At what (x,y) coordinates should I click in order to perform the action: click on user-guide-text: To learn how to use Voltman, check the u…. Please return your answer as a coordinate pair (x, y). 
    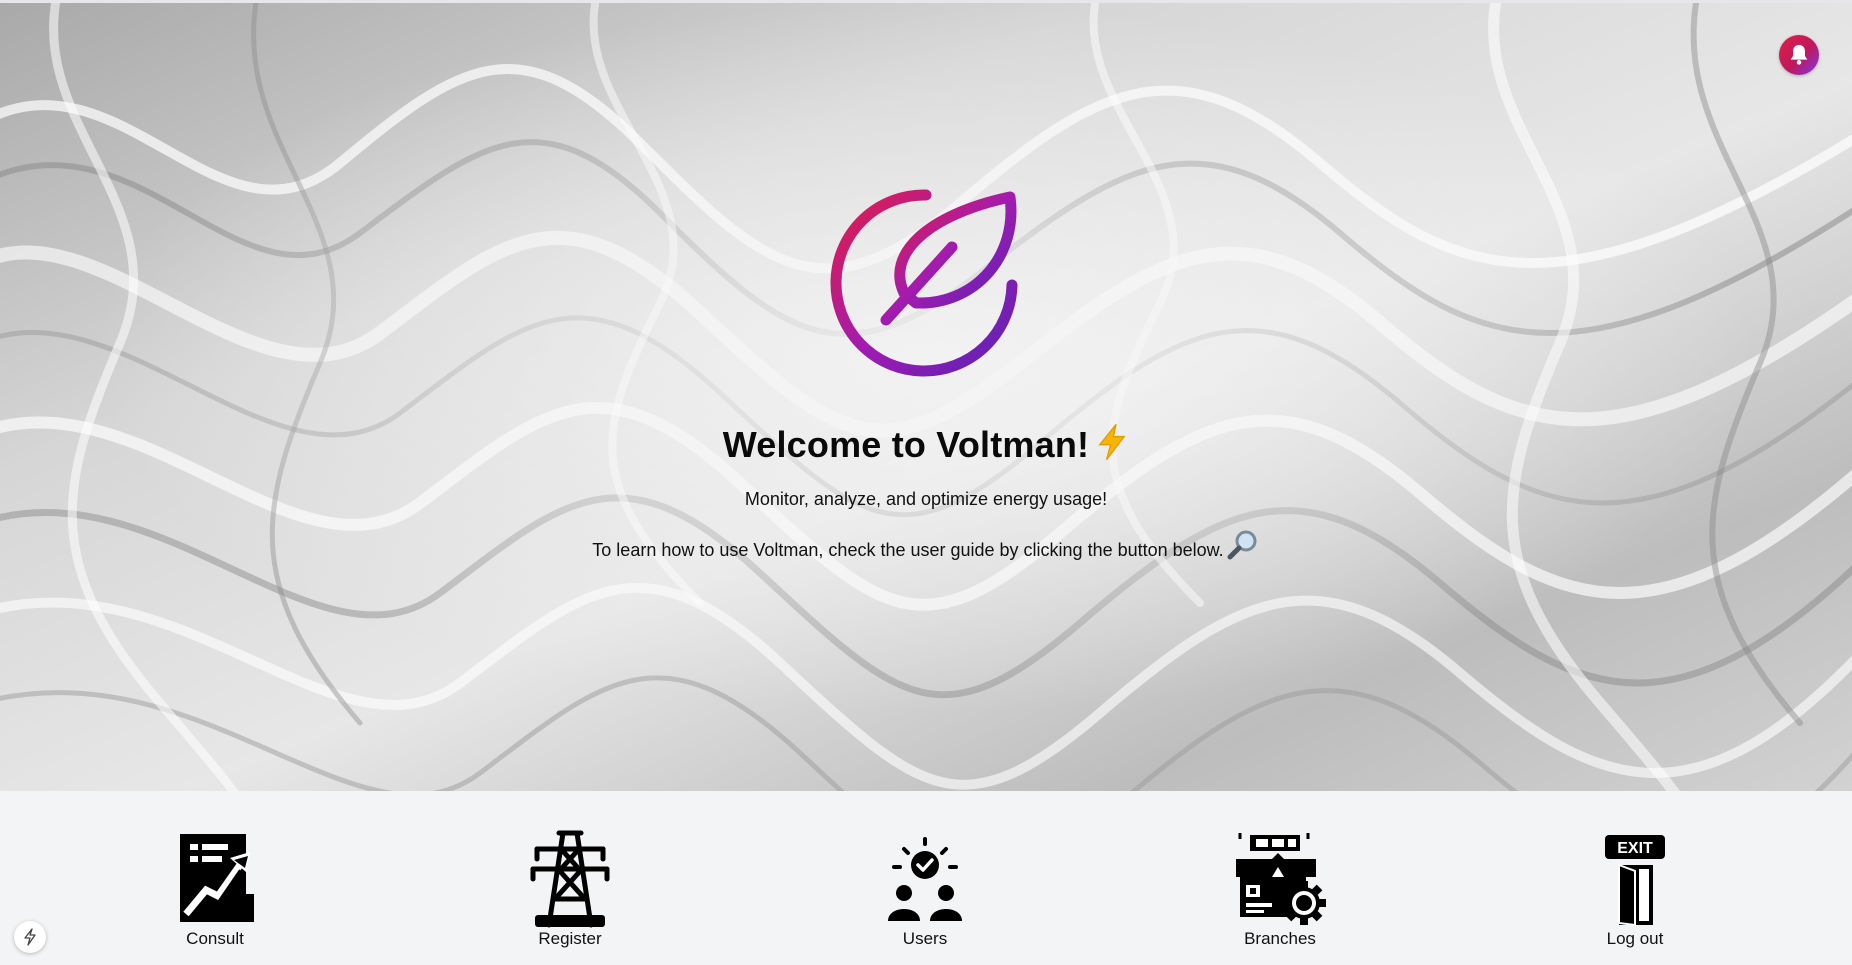
    Looking at the image, I should click on (926, 547).